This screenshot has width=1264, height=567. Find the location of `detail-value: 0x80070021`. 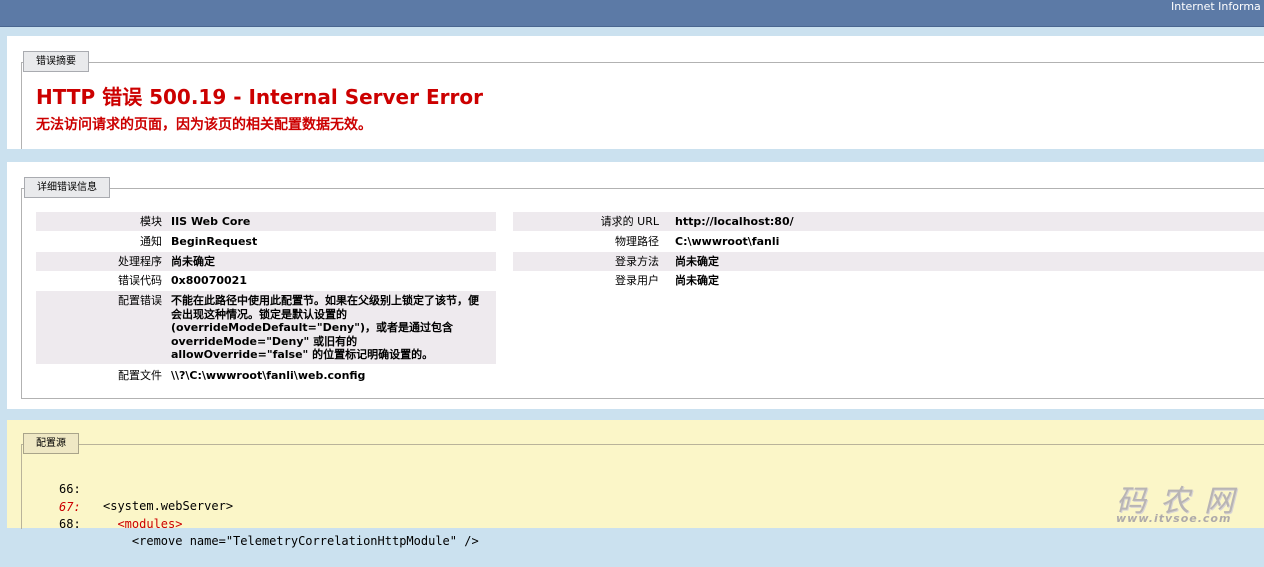

detail-value: 0x80070021 is located at coordinates (209, 280).